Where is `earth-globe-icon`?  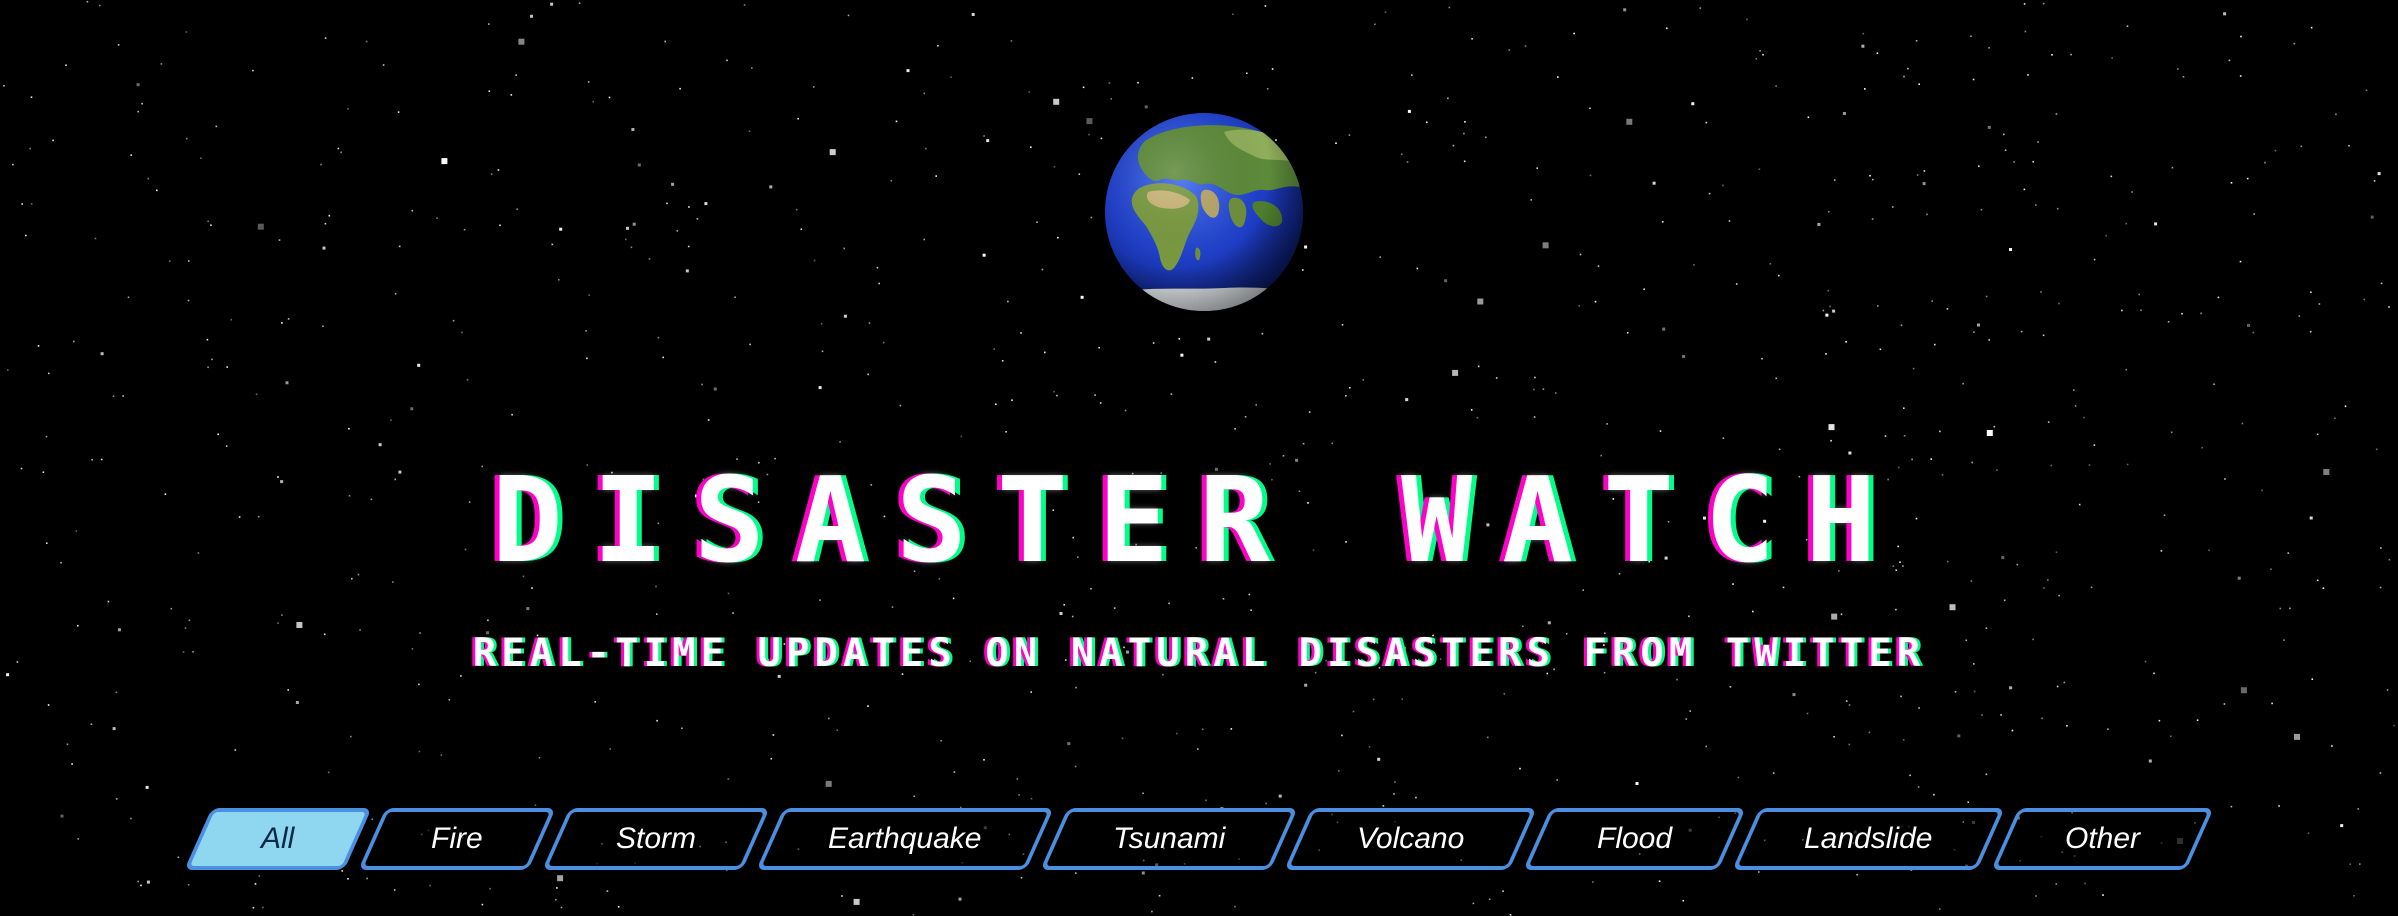
earth-globe-icon is located at coordinates (1204, 212).